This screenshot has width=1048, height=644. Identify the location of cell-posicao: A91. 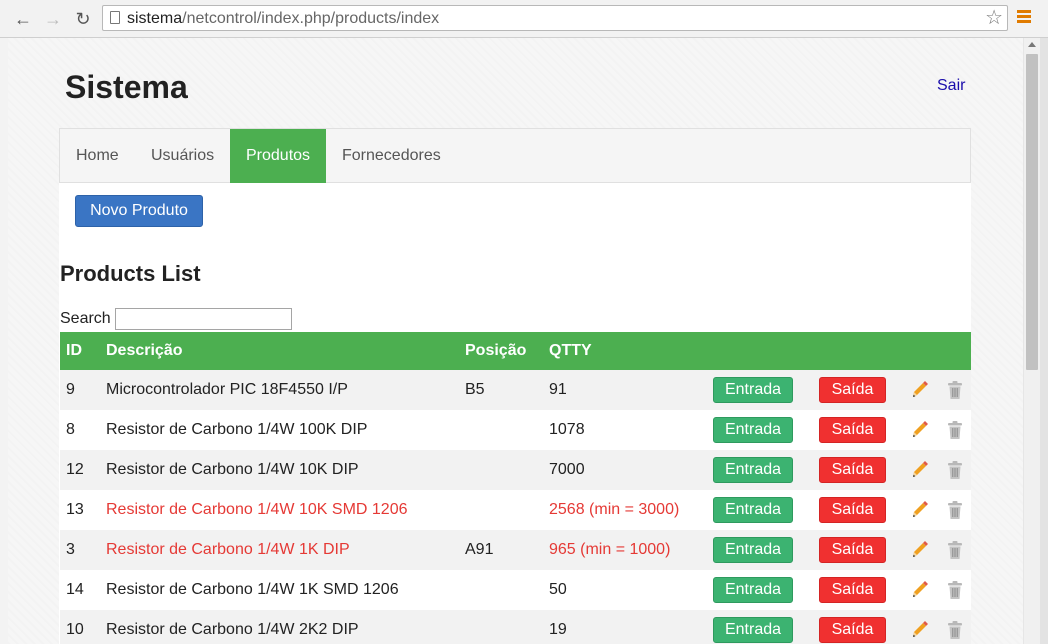
(479, 549).